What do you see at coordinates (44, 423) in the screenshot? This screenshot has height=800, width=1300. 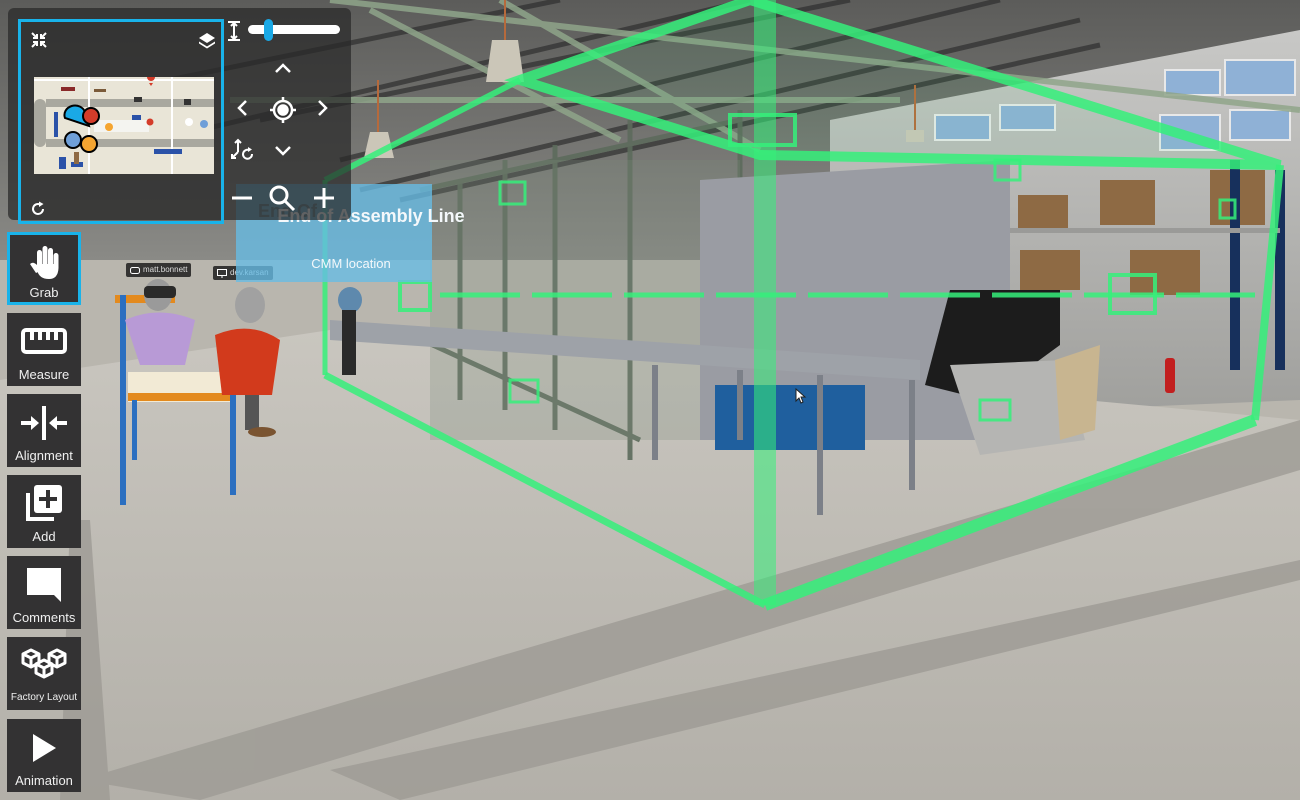 I see `alignment-icon` at bounding box center [44, 423].